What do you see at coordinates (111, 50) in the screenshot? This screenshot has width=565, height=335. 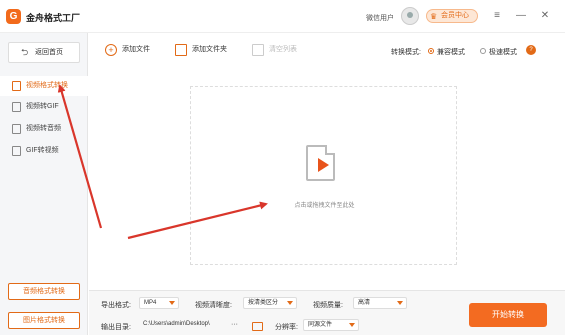 I see `plus-icon: +` at bounding box center [111, 50].